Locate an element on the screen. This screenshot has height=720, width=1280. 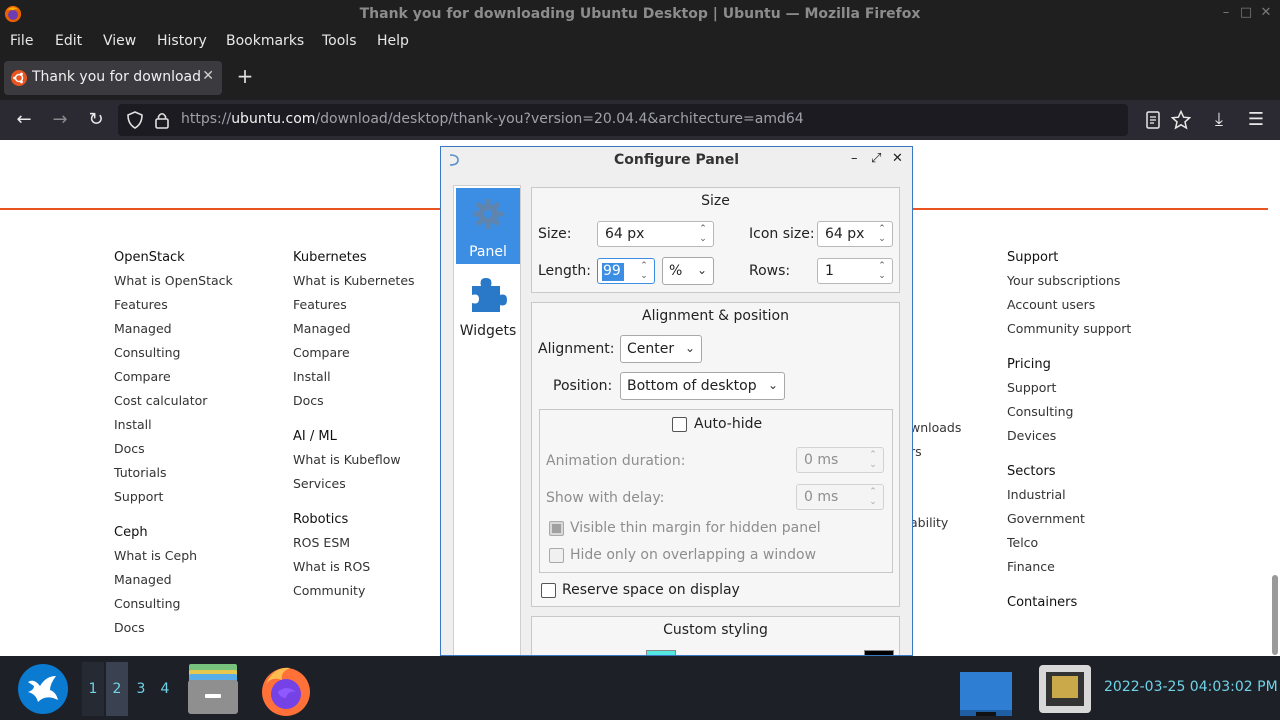
footer-link: Devices is located at coordinates (1069, 440).